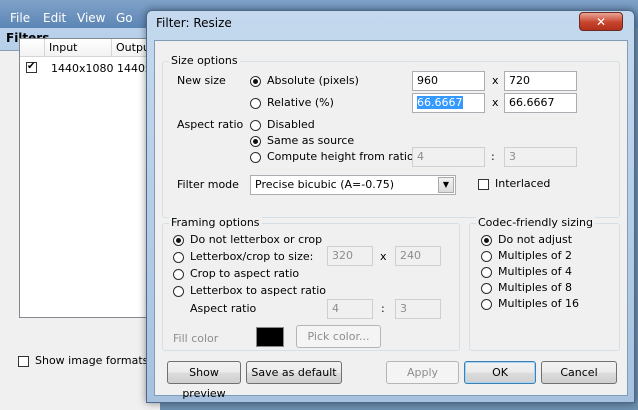 The image size is (638, 410). What do you see at coordinates (418, 256) in the screenshot?
I see `letterbox-height-field: 240` at bounding box center [418, 256].